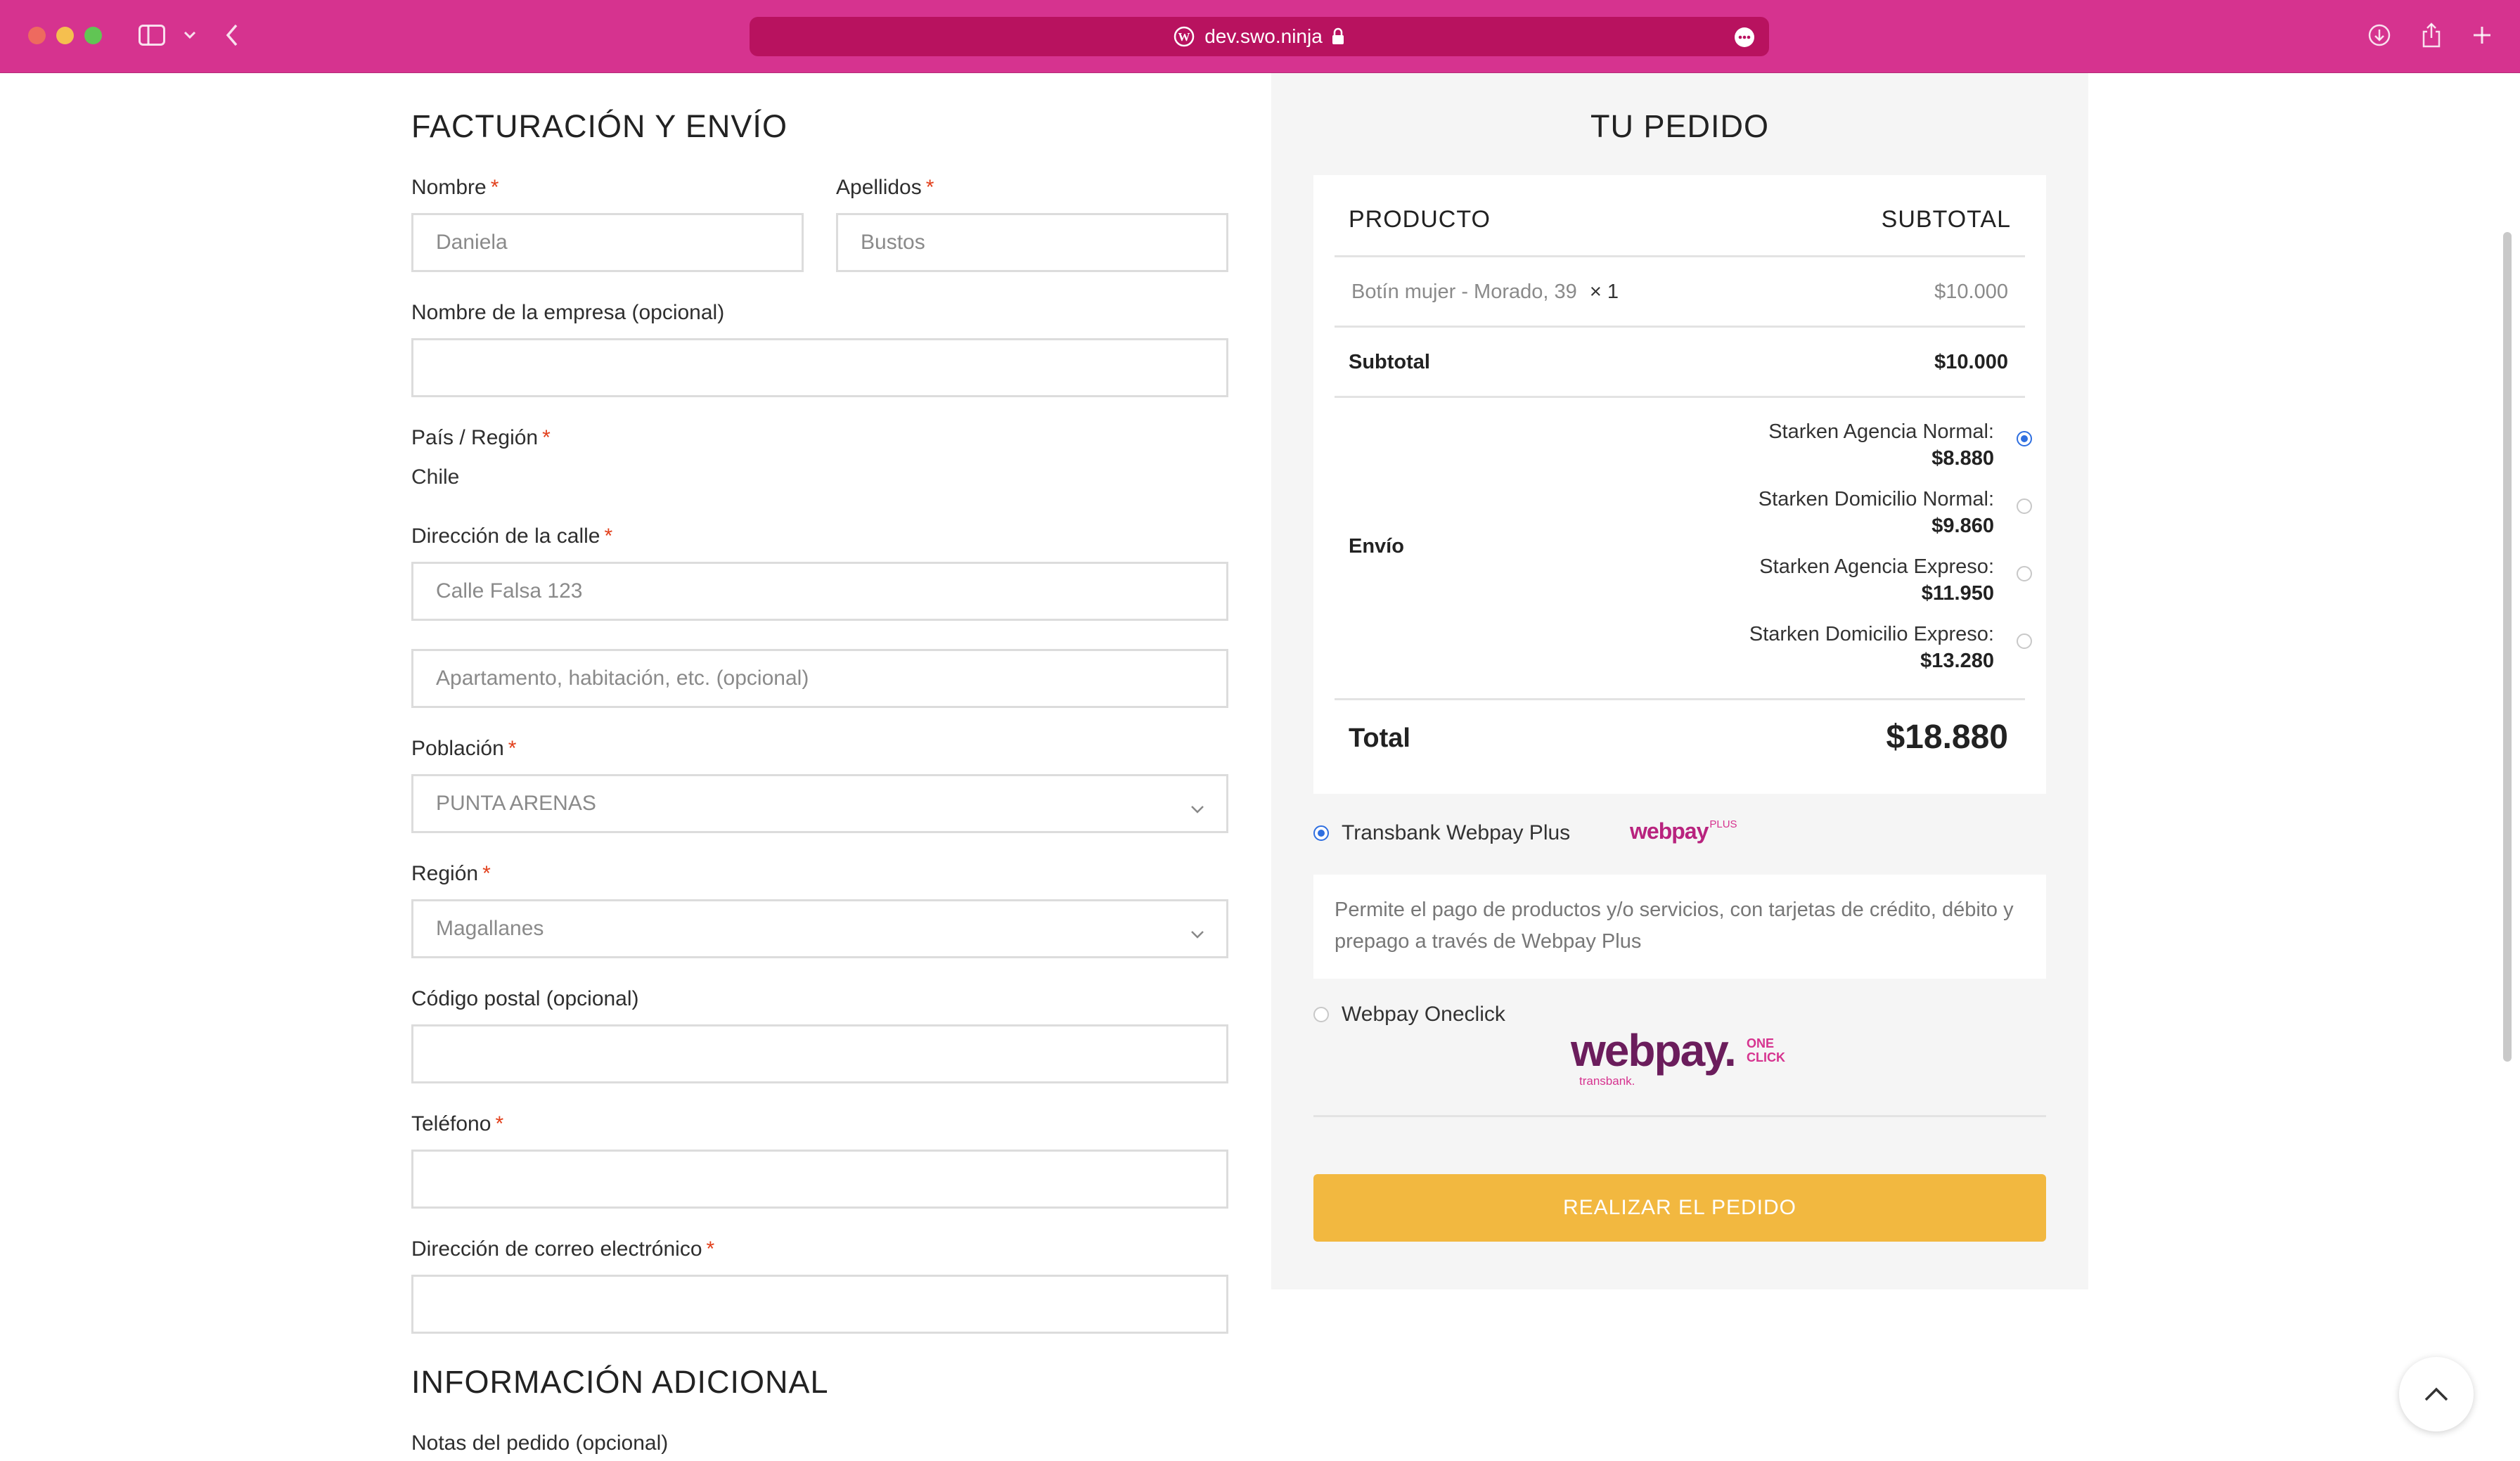  What do you see at coordinates (436, 477) in the screenshot?
I see `country-value: Chile` at bounding box center [436, 477].